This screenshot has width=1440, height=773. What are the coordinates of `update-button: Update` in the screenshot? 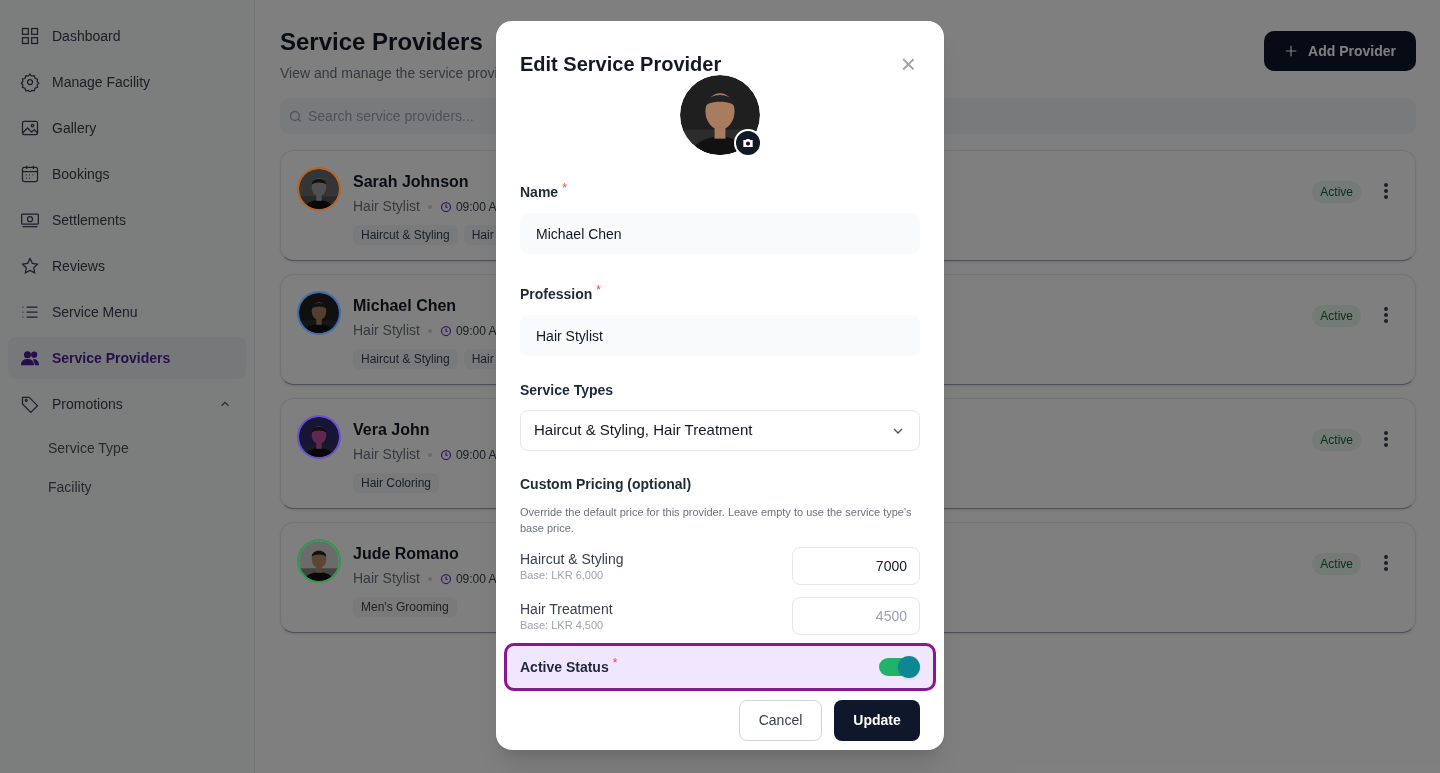 It's located at (877, 720).